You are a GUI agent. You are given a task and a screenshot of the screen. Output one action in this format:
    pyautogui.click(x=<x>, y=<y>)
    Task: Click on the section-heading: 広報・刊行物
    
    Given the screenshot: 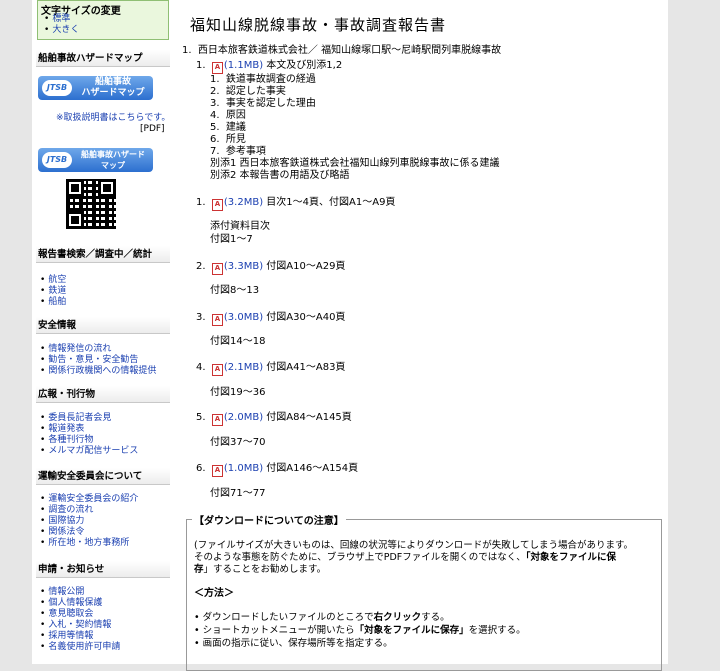 What is the action you would take?
    pyautogui.click(x=103, y=394)
    